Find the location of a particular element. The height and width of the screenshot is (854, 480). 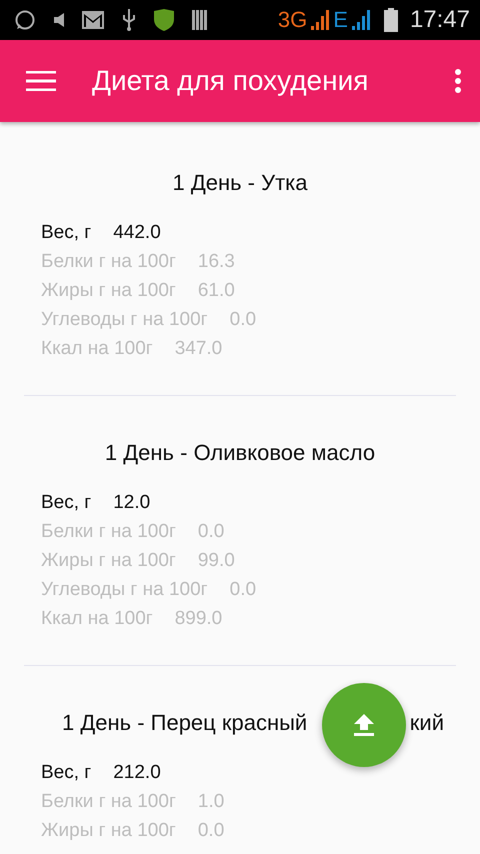

usb-icon is located at coordinates (129, 20).